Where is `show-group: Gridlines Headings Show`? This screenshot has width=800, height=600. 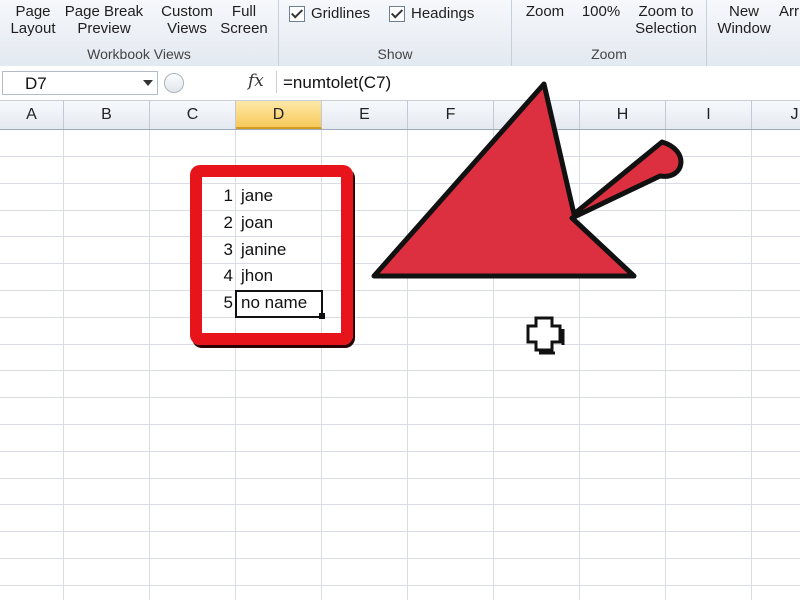
show-group: Gridlines Headings Show is located at coordinates (395, 33).